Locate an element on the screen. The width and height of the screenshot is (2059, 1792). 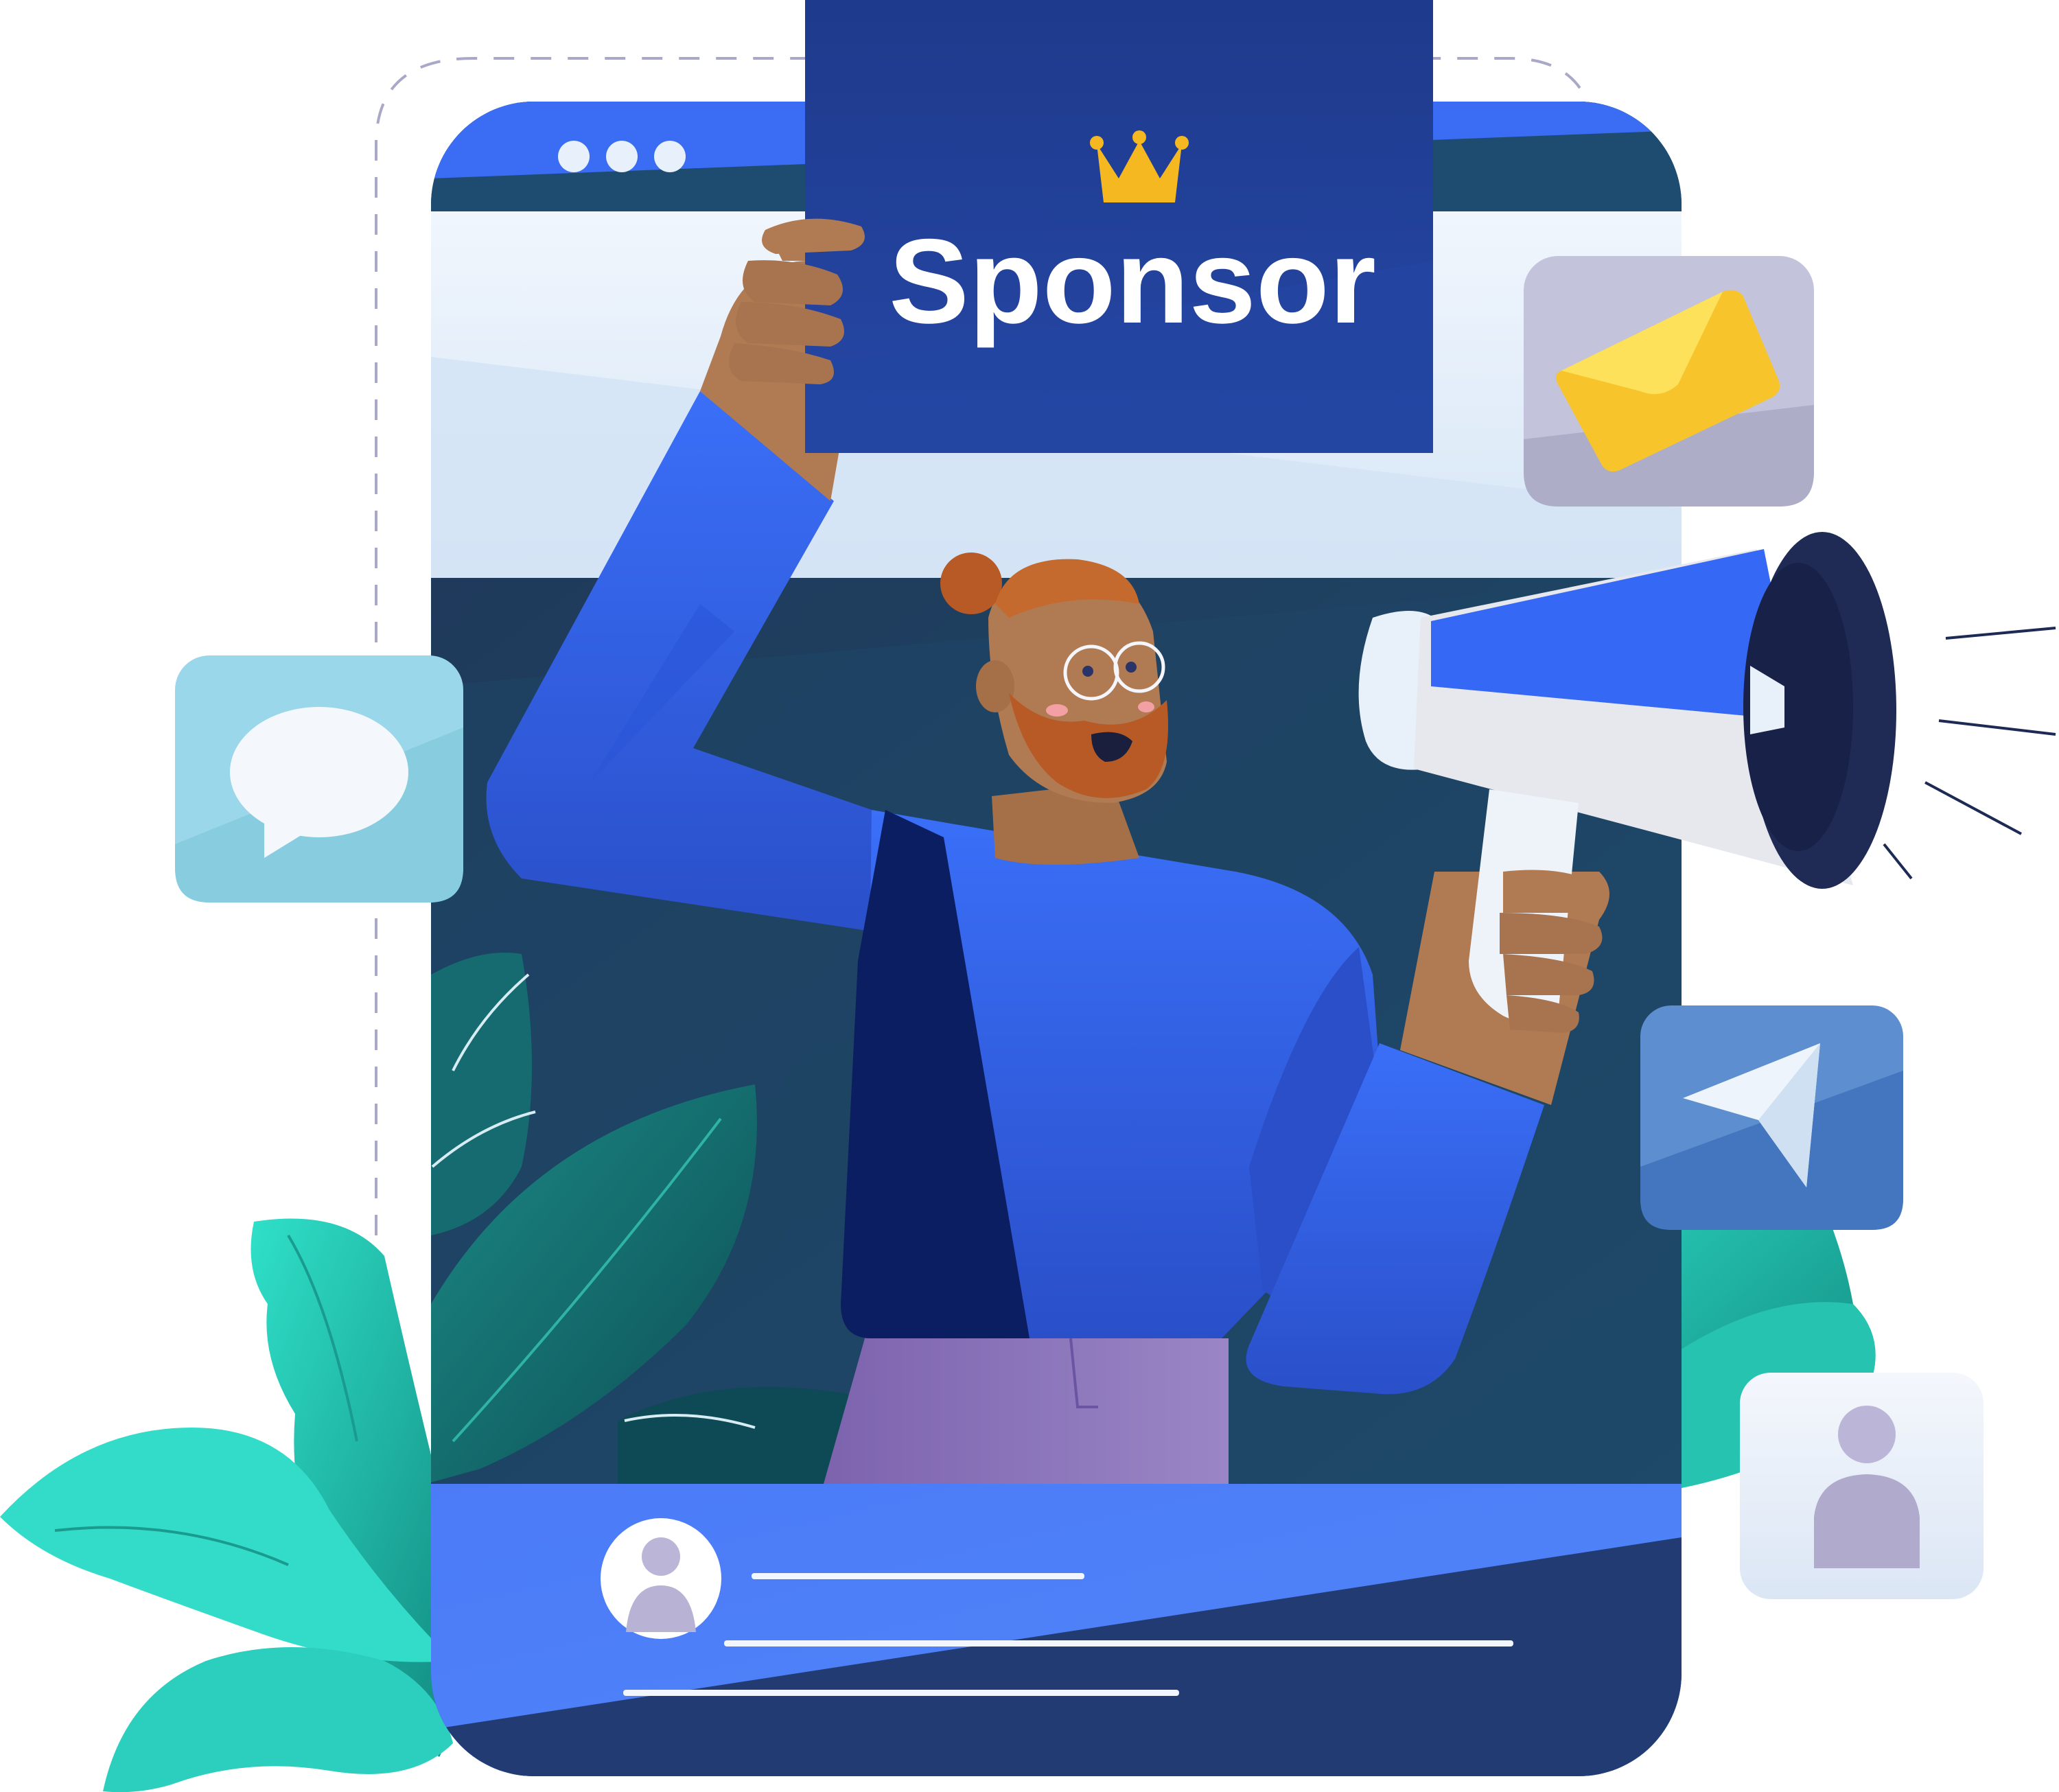
sponsor-sign: Sponsor is located at coordinates (1119, 226).